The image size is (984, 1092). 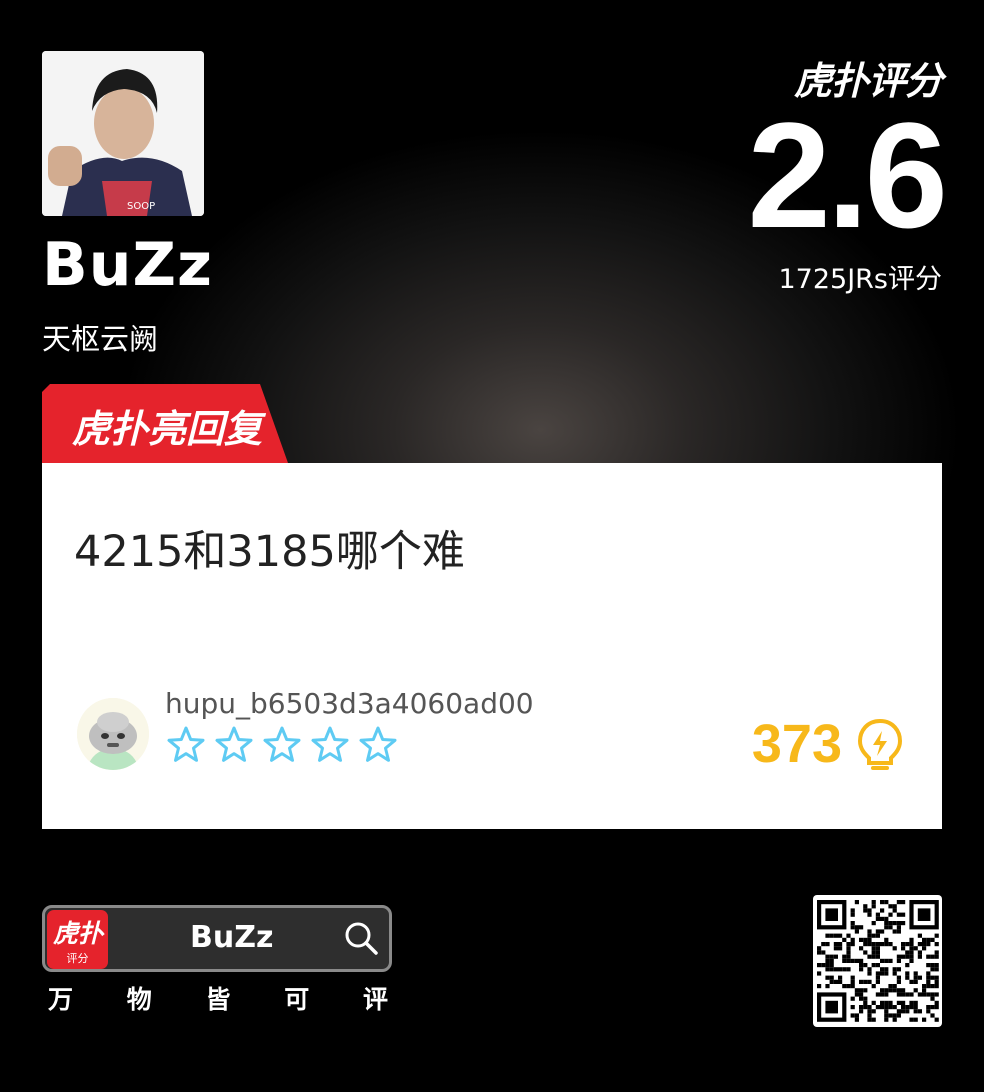 I want to click on lightbulb-icon, so click(x=880, y=746).